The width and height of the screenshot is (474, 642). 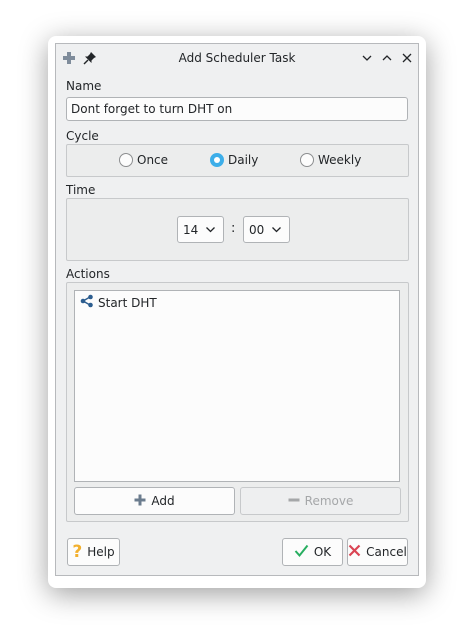 What do you see at coordinates (237, 229) in the screenshot?
I see `time-group` at bounding box center [237, 229].